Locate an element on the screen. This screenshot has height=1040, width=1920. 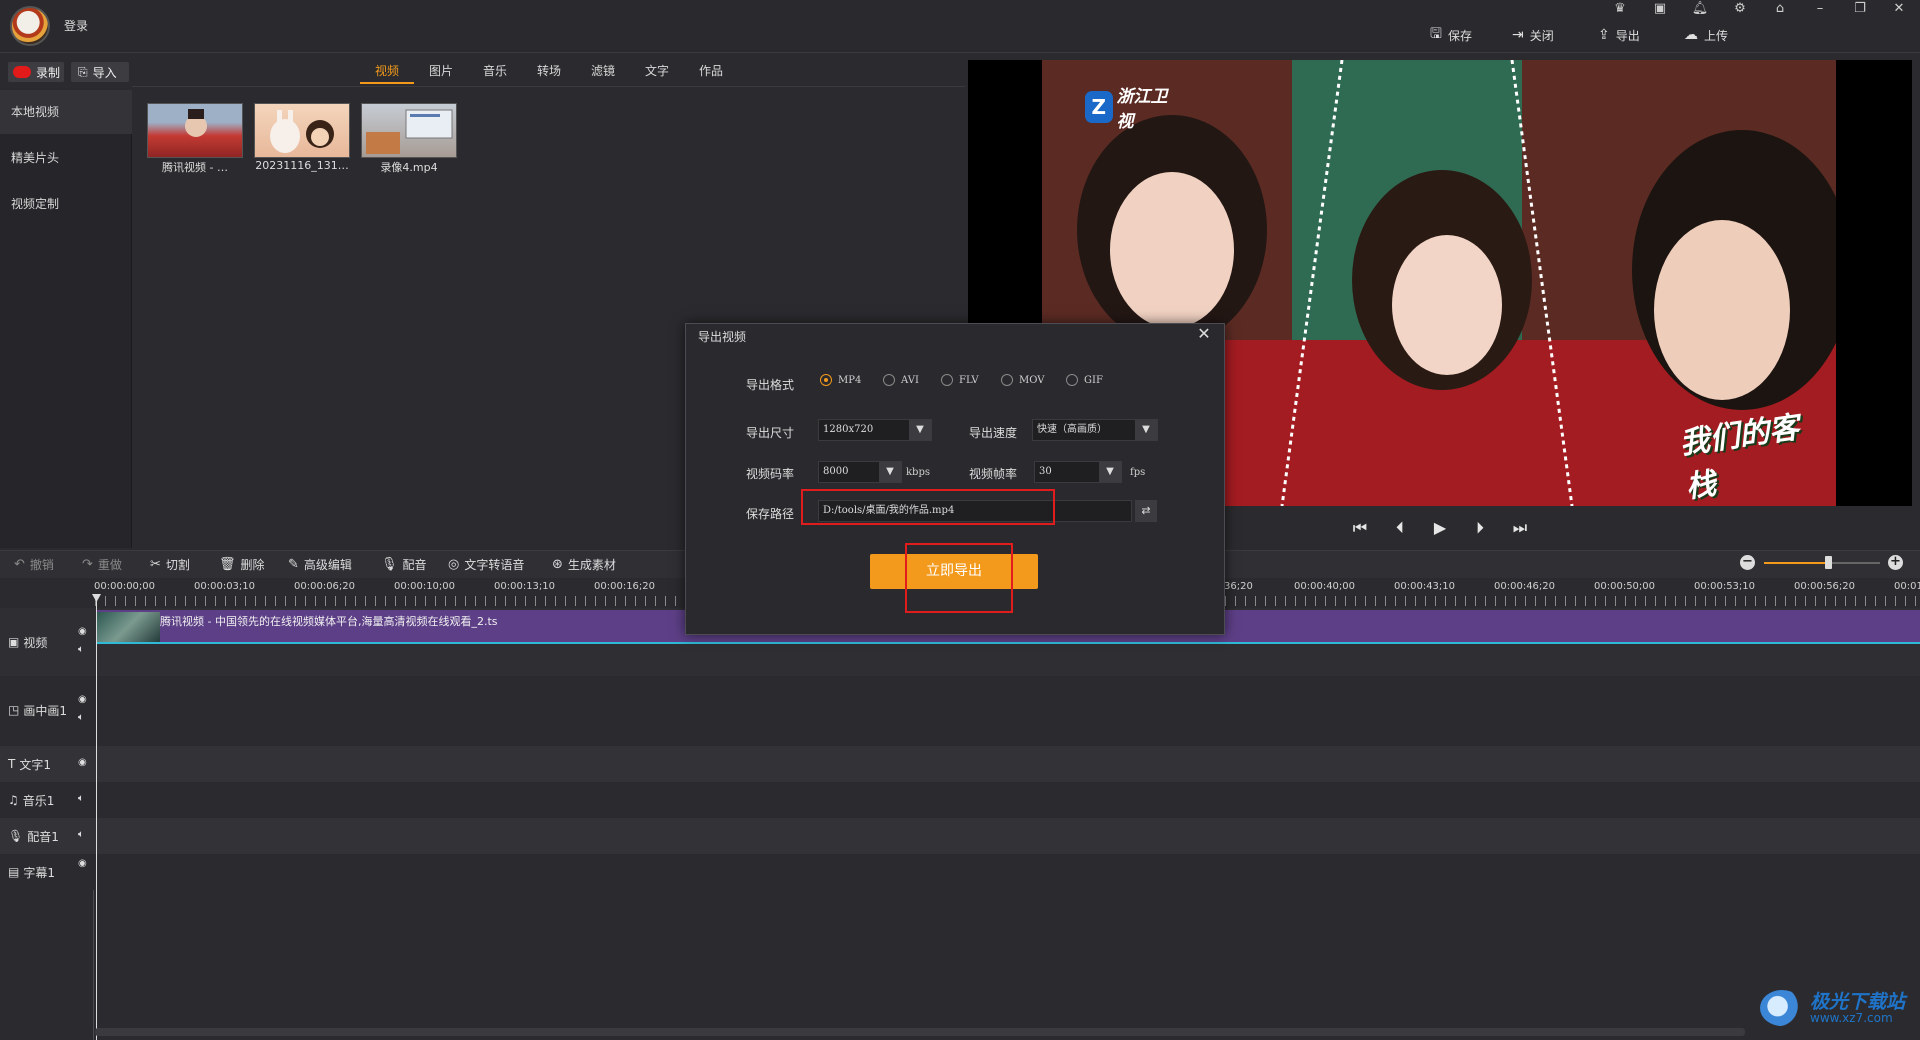
dialog-close-icon: ✕ is located at coordinates (1204, 334).